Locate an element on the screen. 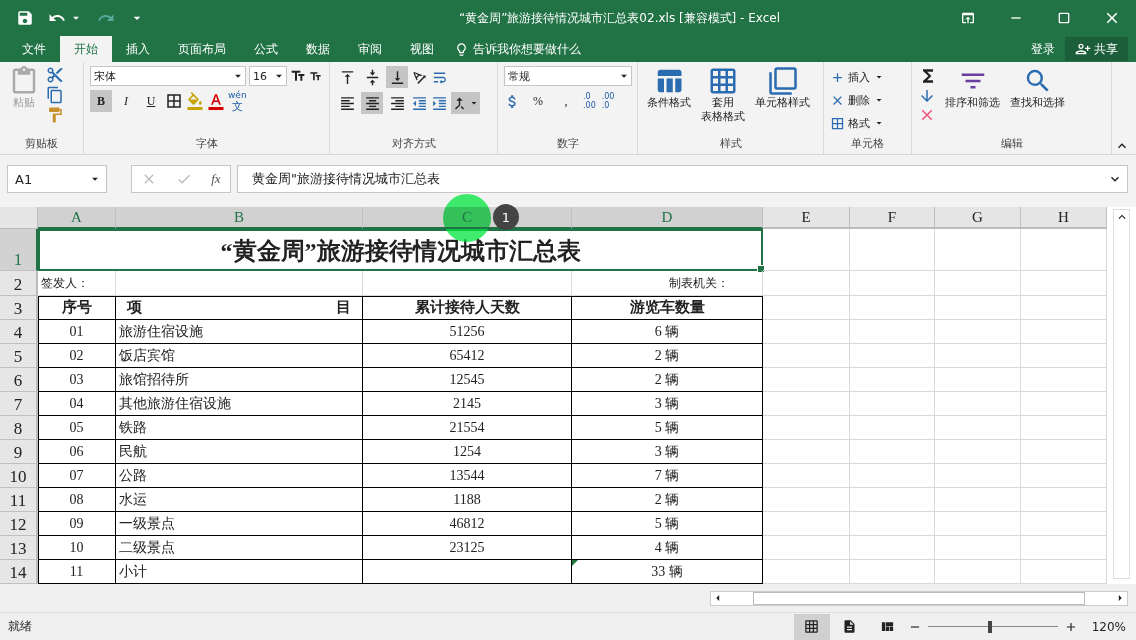  table-cell: 12545 is located at coordinates (467, 380).